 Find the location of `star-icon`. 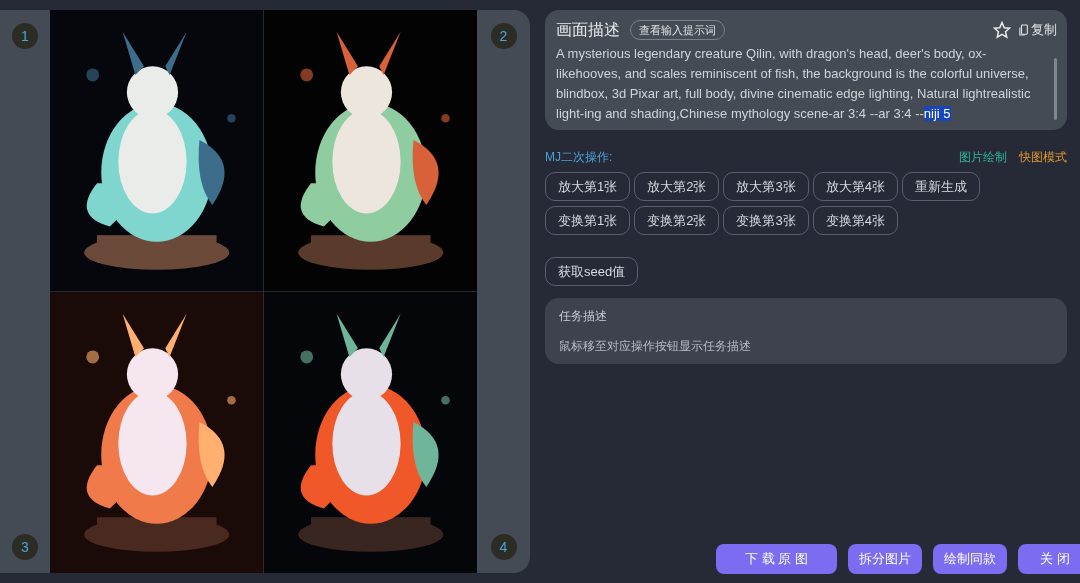

star-icon is located at coordinates (1002, 30).